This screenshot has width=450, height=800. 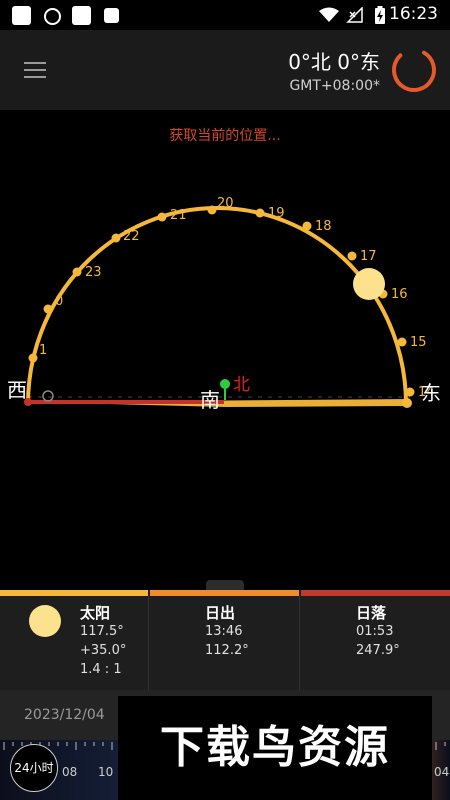 What do you see at coordinates (334, 60) in the screenshot?
I see `coordinates-display: 0°北 0°东` at bounding box center [334, 60].